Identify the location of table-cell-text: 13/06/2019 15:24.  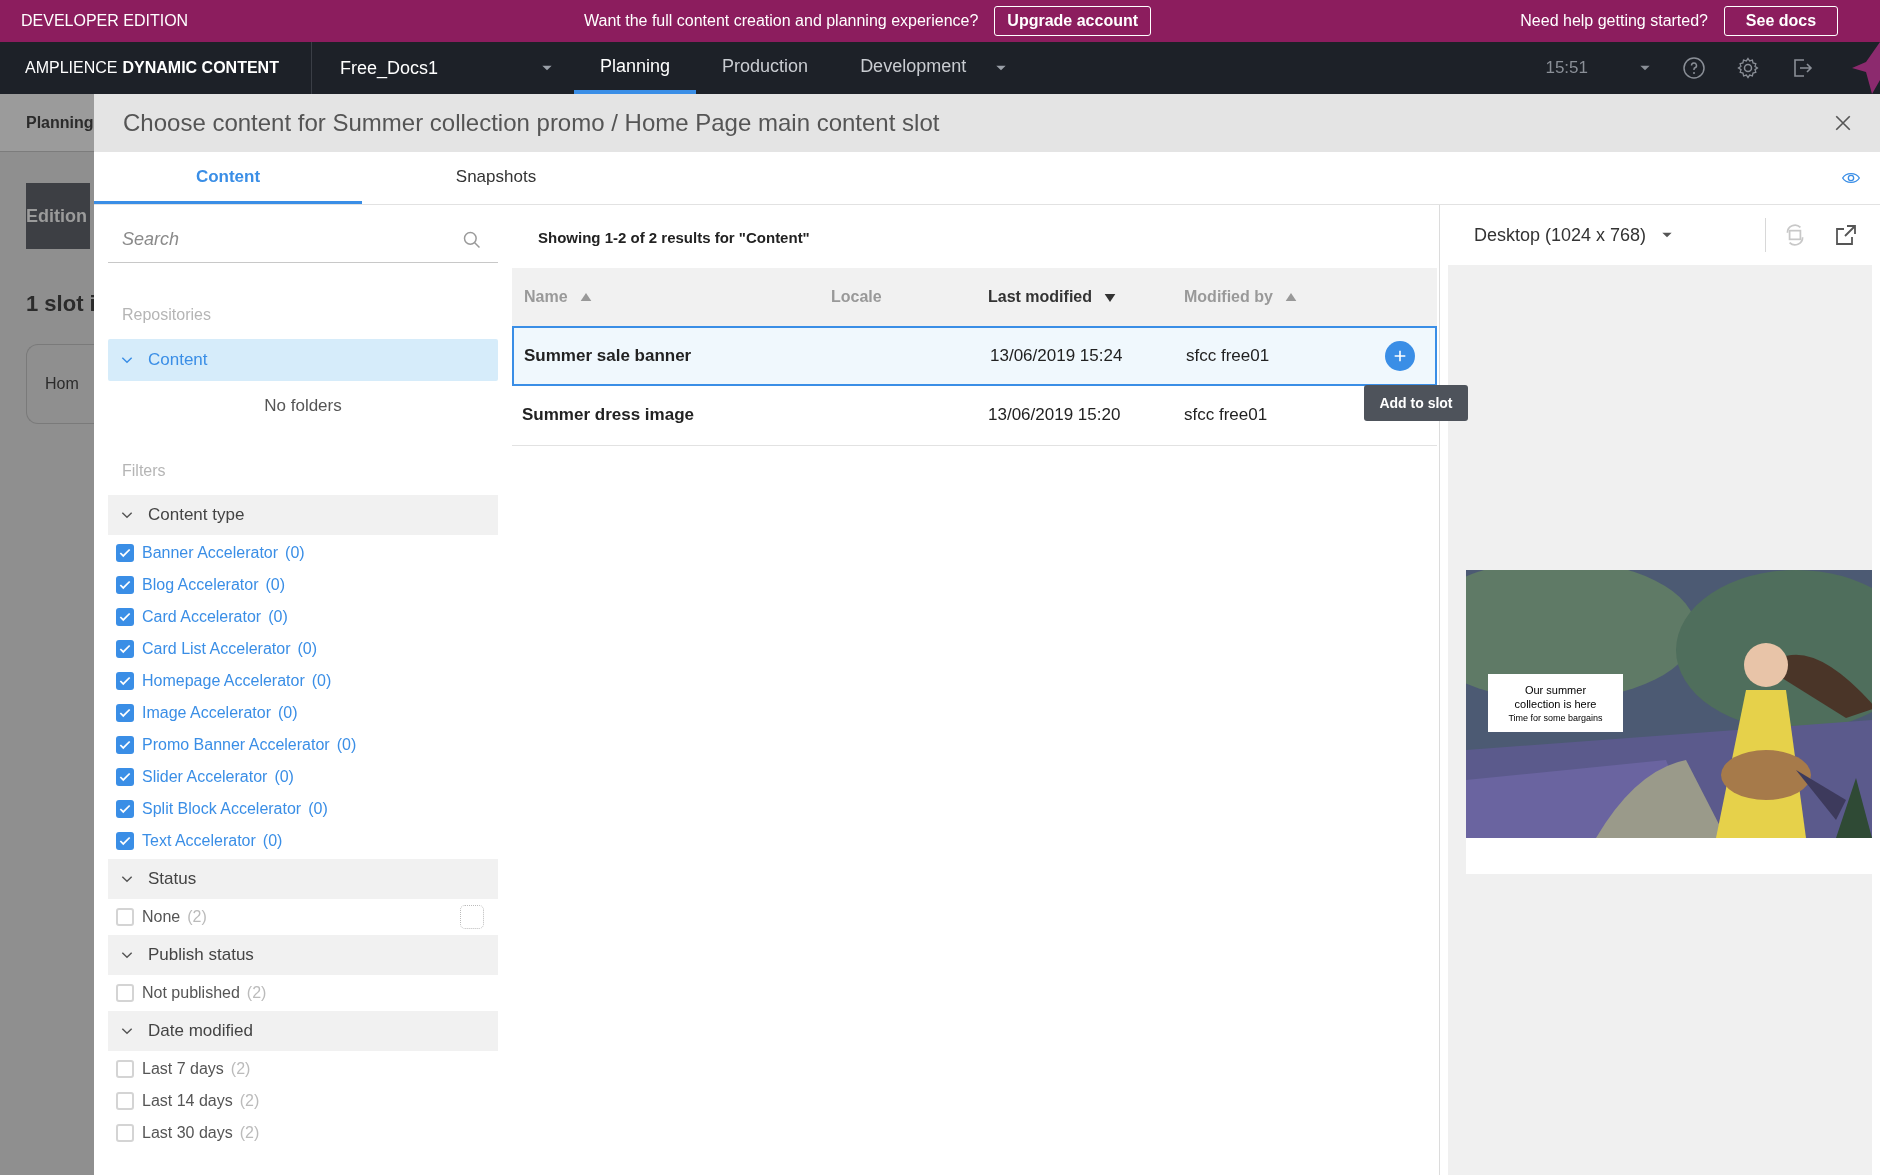
(1056, 355).